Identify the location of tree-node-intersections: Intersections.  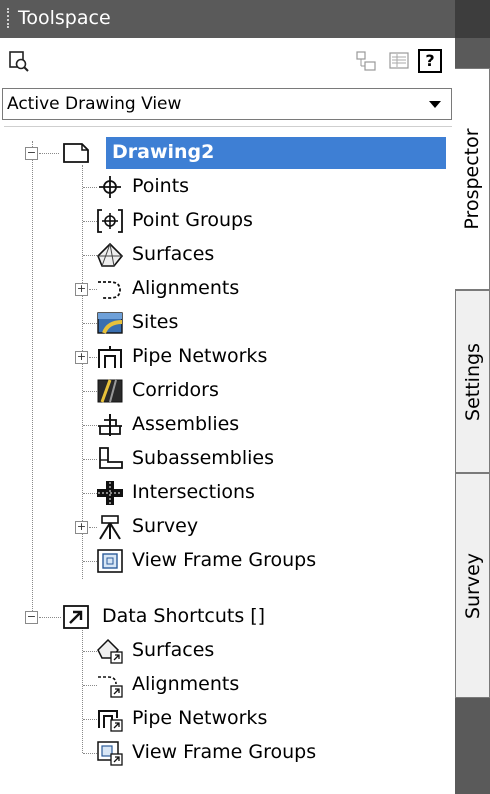
(228, 493).